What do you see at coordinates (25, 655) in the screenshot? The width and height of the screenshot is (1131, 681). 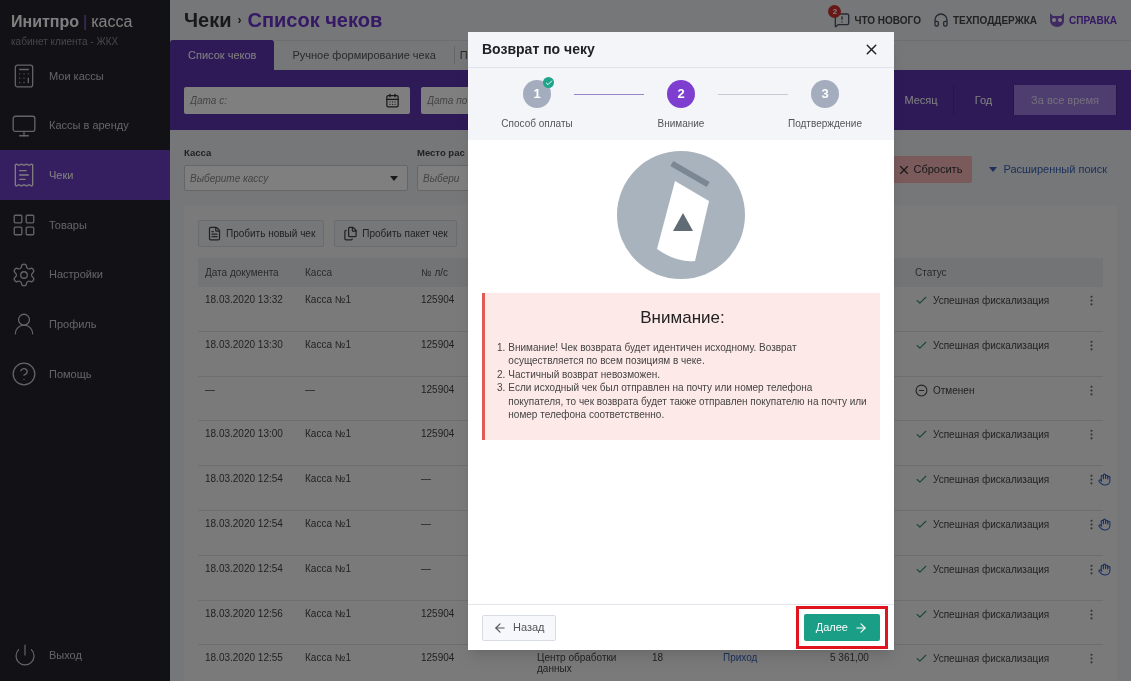 I see `power-icon` at bounding box center [25, 655].